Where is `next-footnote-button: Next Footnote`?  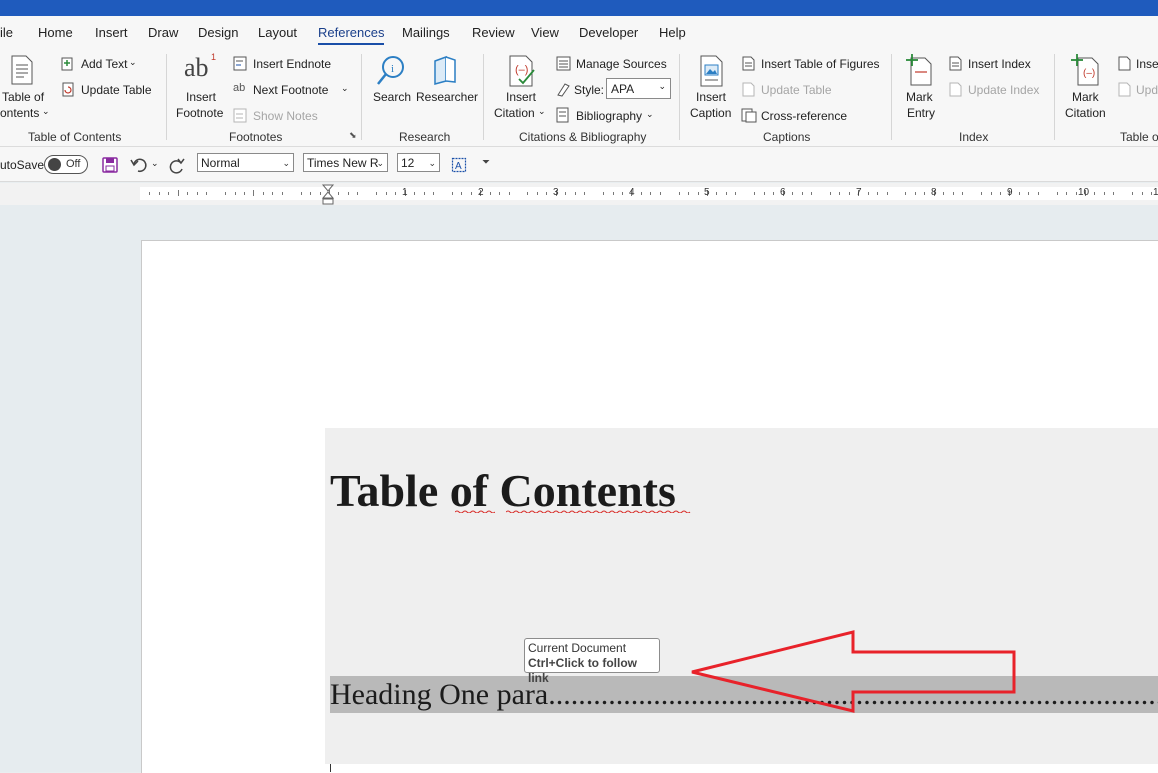 next-footnote-button: Next Footnote is located at coordinates (290, 90).